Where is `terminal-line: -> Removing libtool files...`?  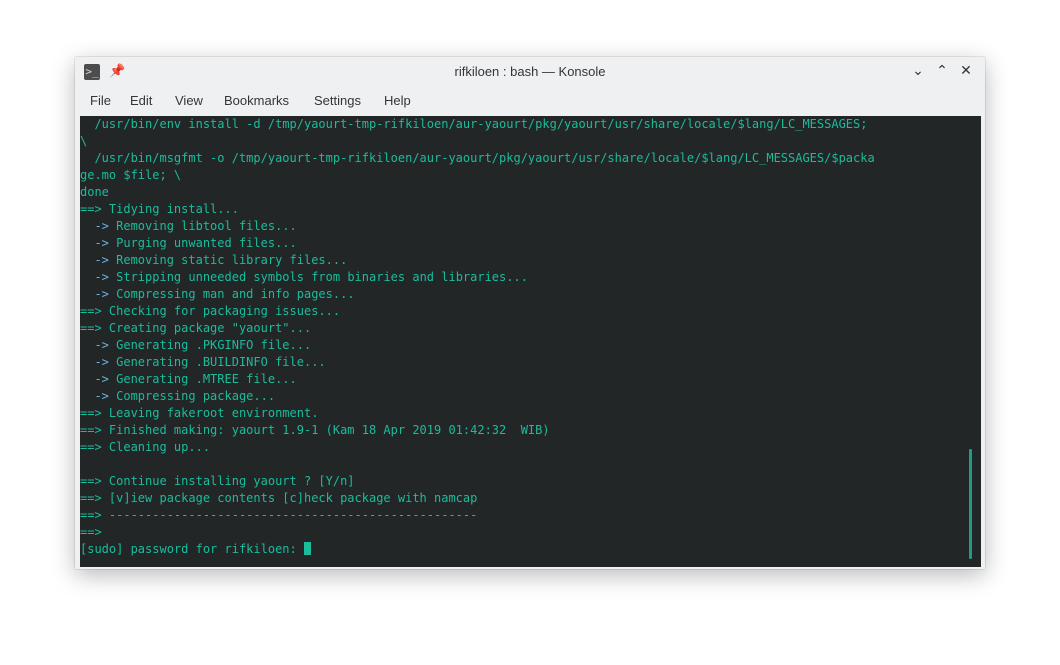
terminal-line: -> Removing libtool files... is located at coordinates (188, 226).